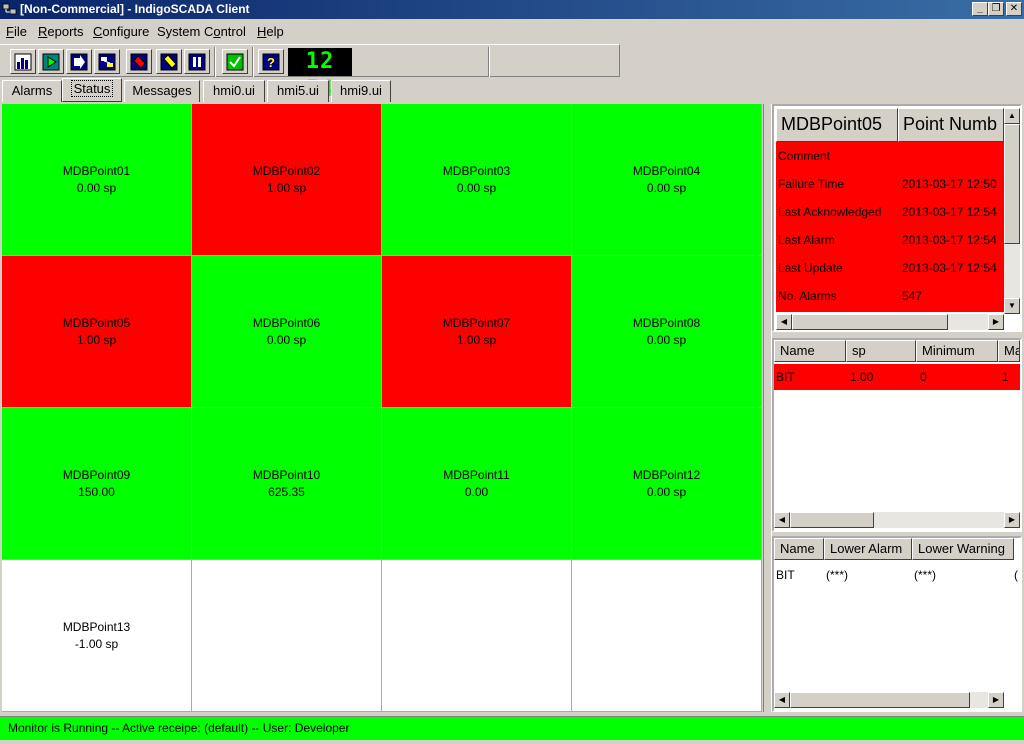  What do you see at coordinates (139, 61) in the screenshot?
I see `red-tag-button` at bounding box center [139, 61].